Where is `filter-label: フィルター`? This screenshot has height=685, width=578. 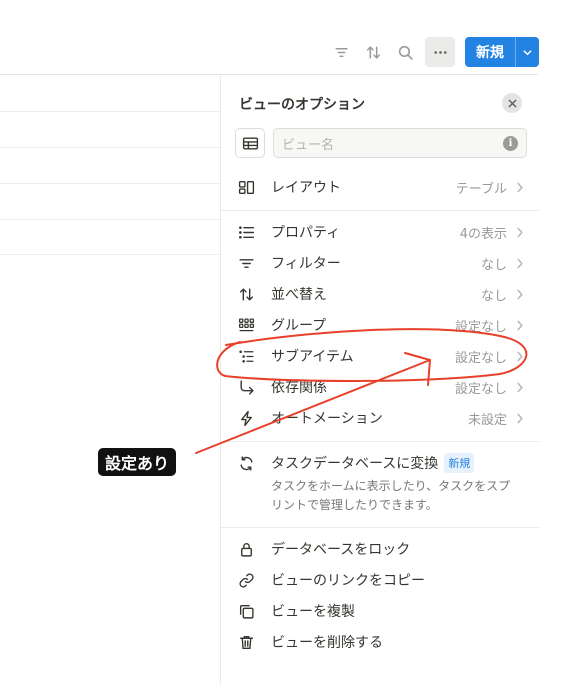 filter-label: フィルター is located at coordinates (306, 264).